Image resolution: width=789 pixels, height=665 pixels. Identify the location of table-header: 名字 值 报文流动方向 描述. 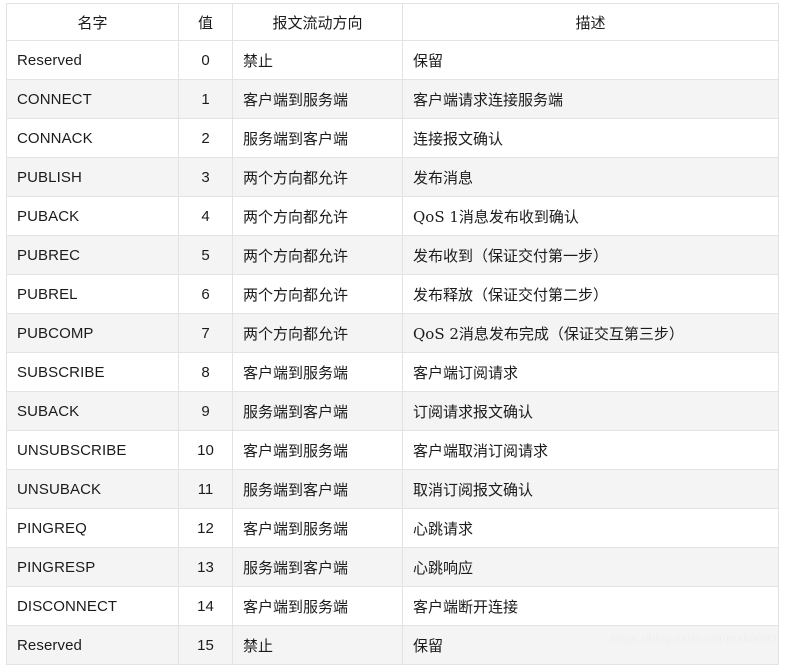
(392, 22).